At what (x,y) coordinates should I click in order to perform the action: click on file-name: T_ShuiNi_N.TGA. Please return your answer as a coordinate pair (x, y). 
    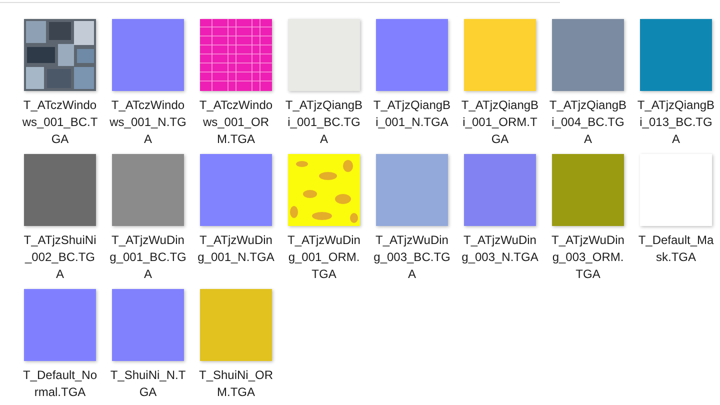
    Looking at the image, I should click on (148, 384).